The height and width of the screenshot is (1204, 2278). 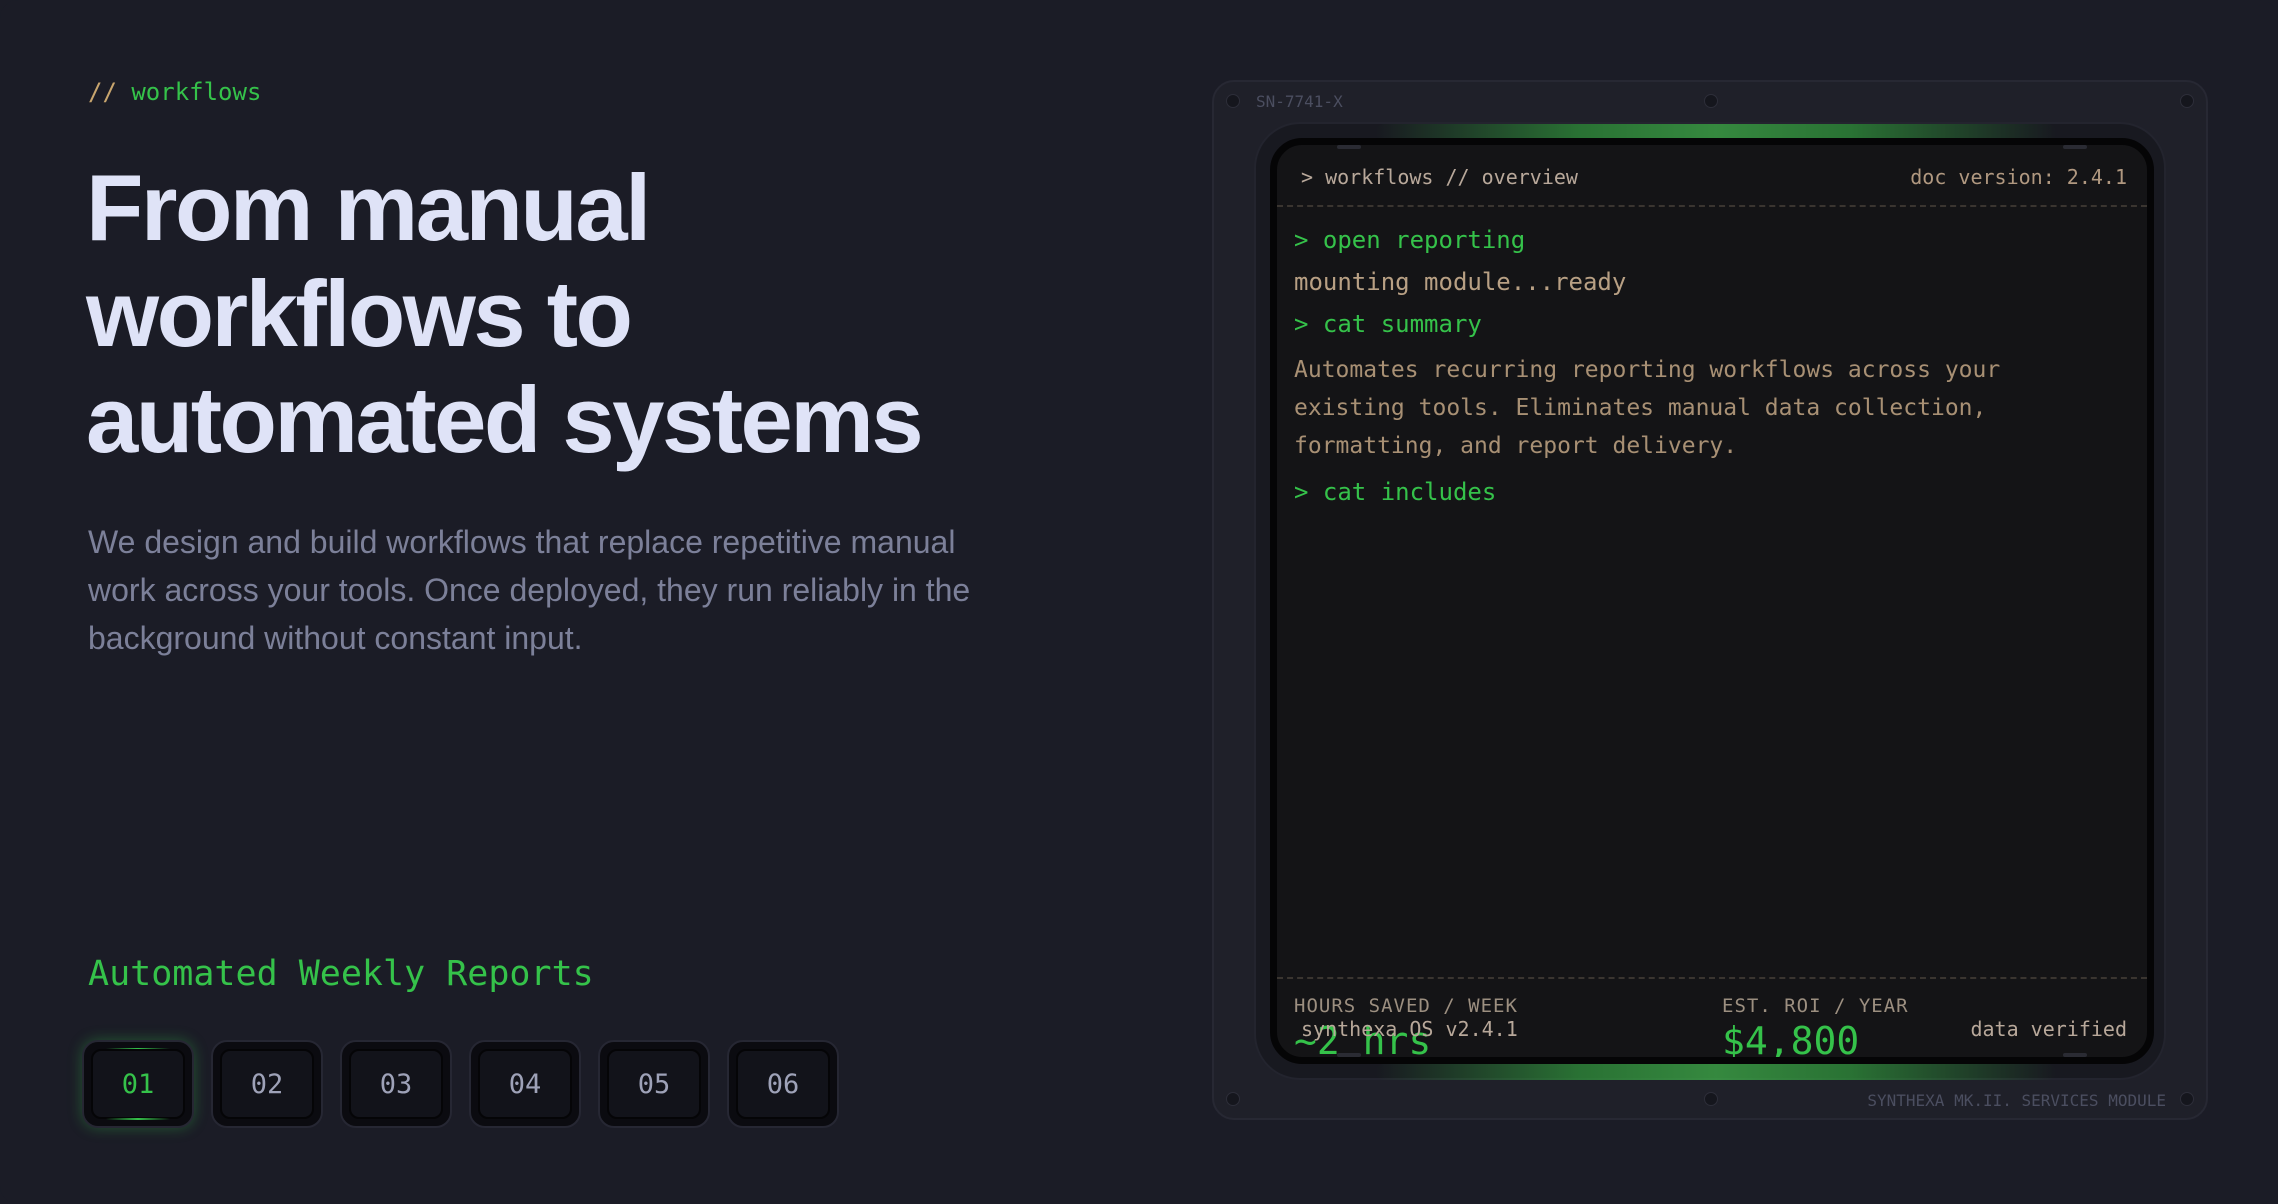 I want to click on eyebrow-label: workflows, so click(x=196, y=92).